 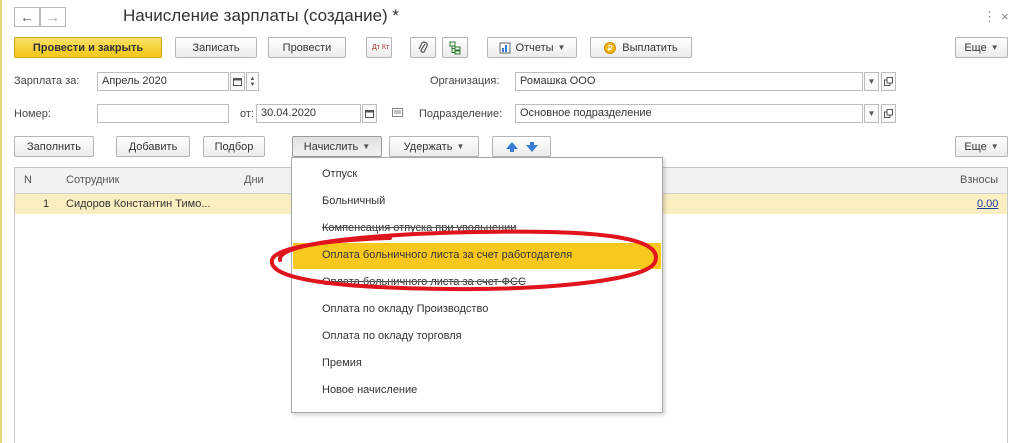 I want to click on arrow-left-icon: ←, so click(x=27, y=17).